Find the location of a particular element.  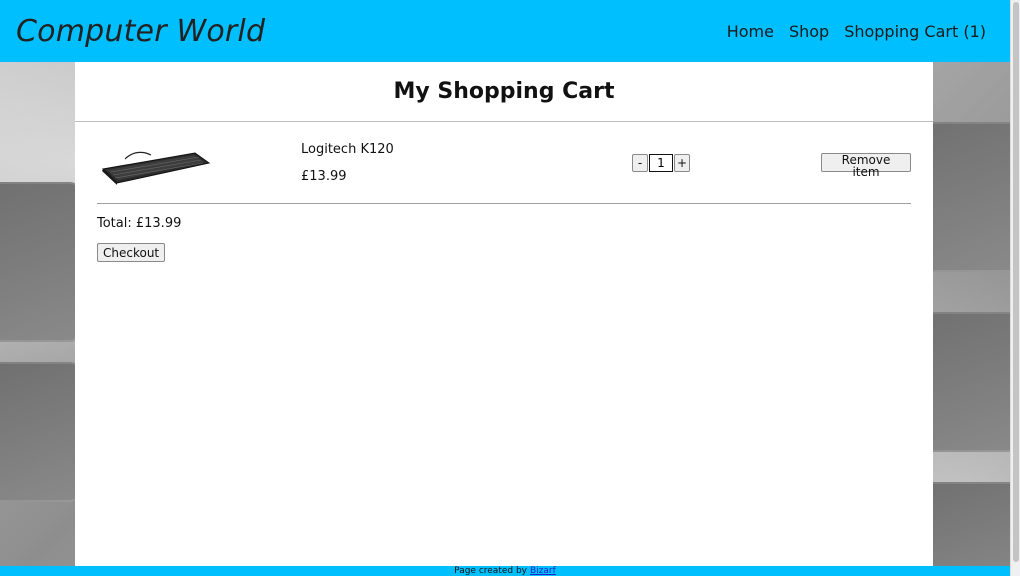

cart-total: Total: £13.99 is located at coordinates (139, 223).